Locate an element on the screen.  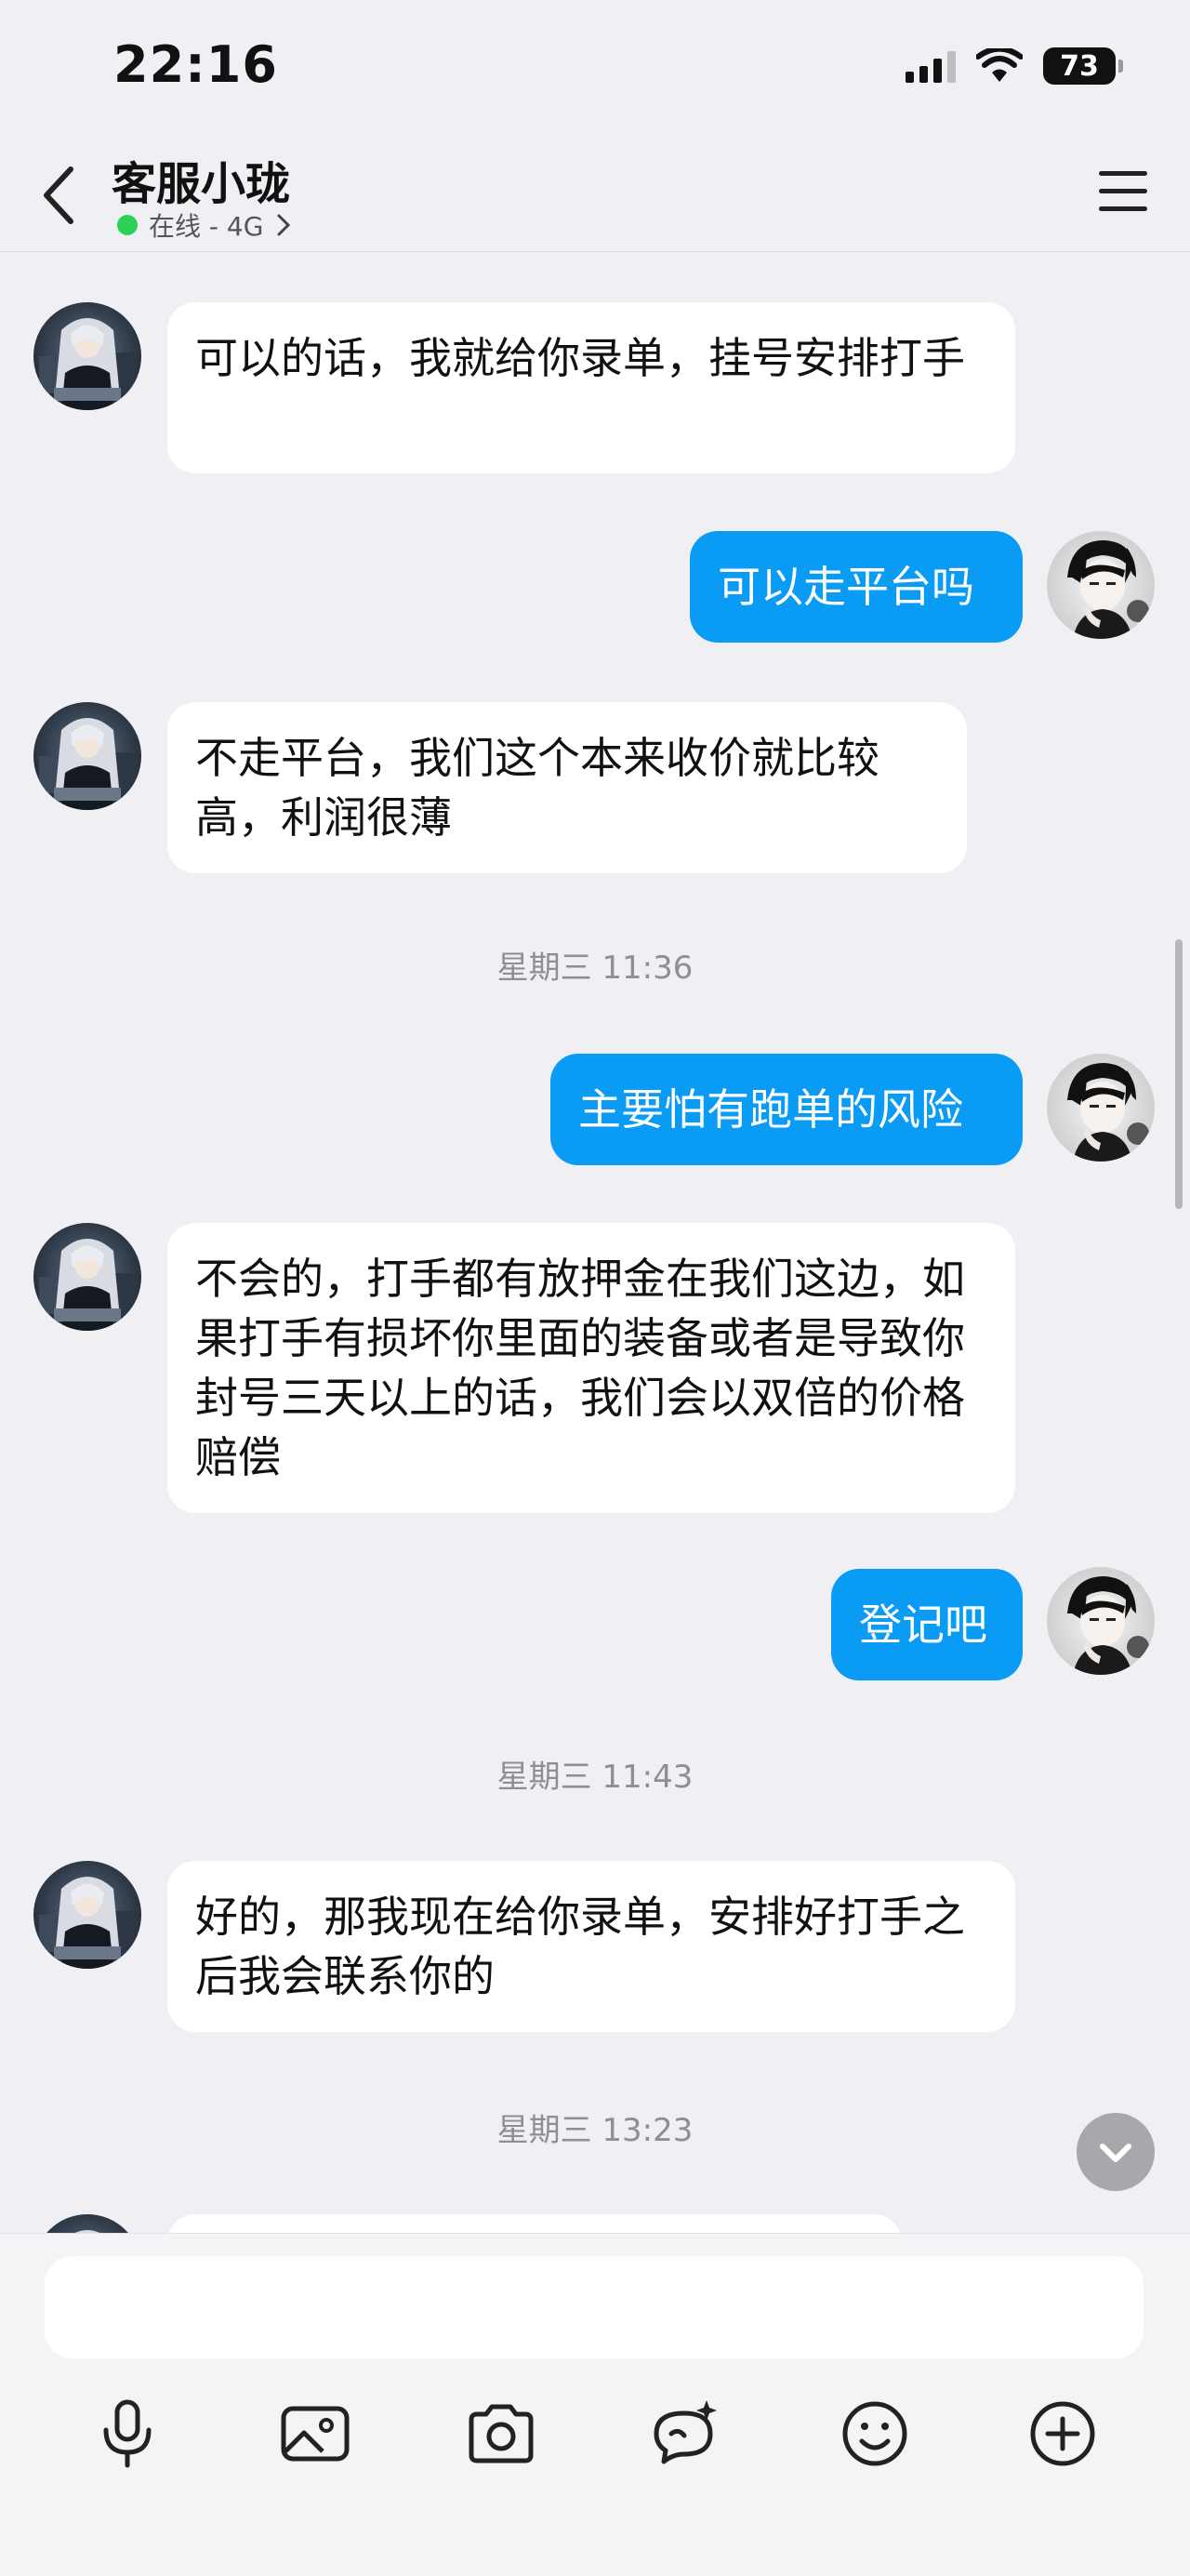
chevron-right-icon is located at coordinates (284, 225).